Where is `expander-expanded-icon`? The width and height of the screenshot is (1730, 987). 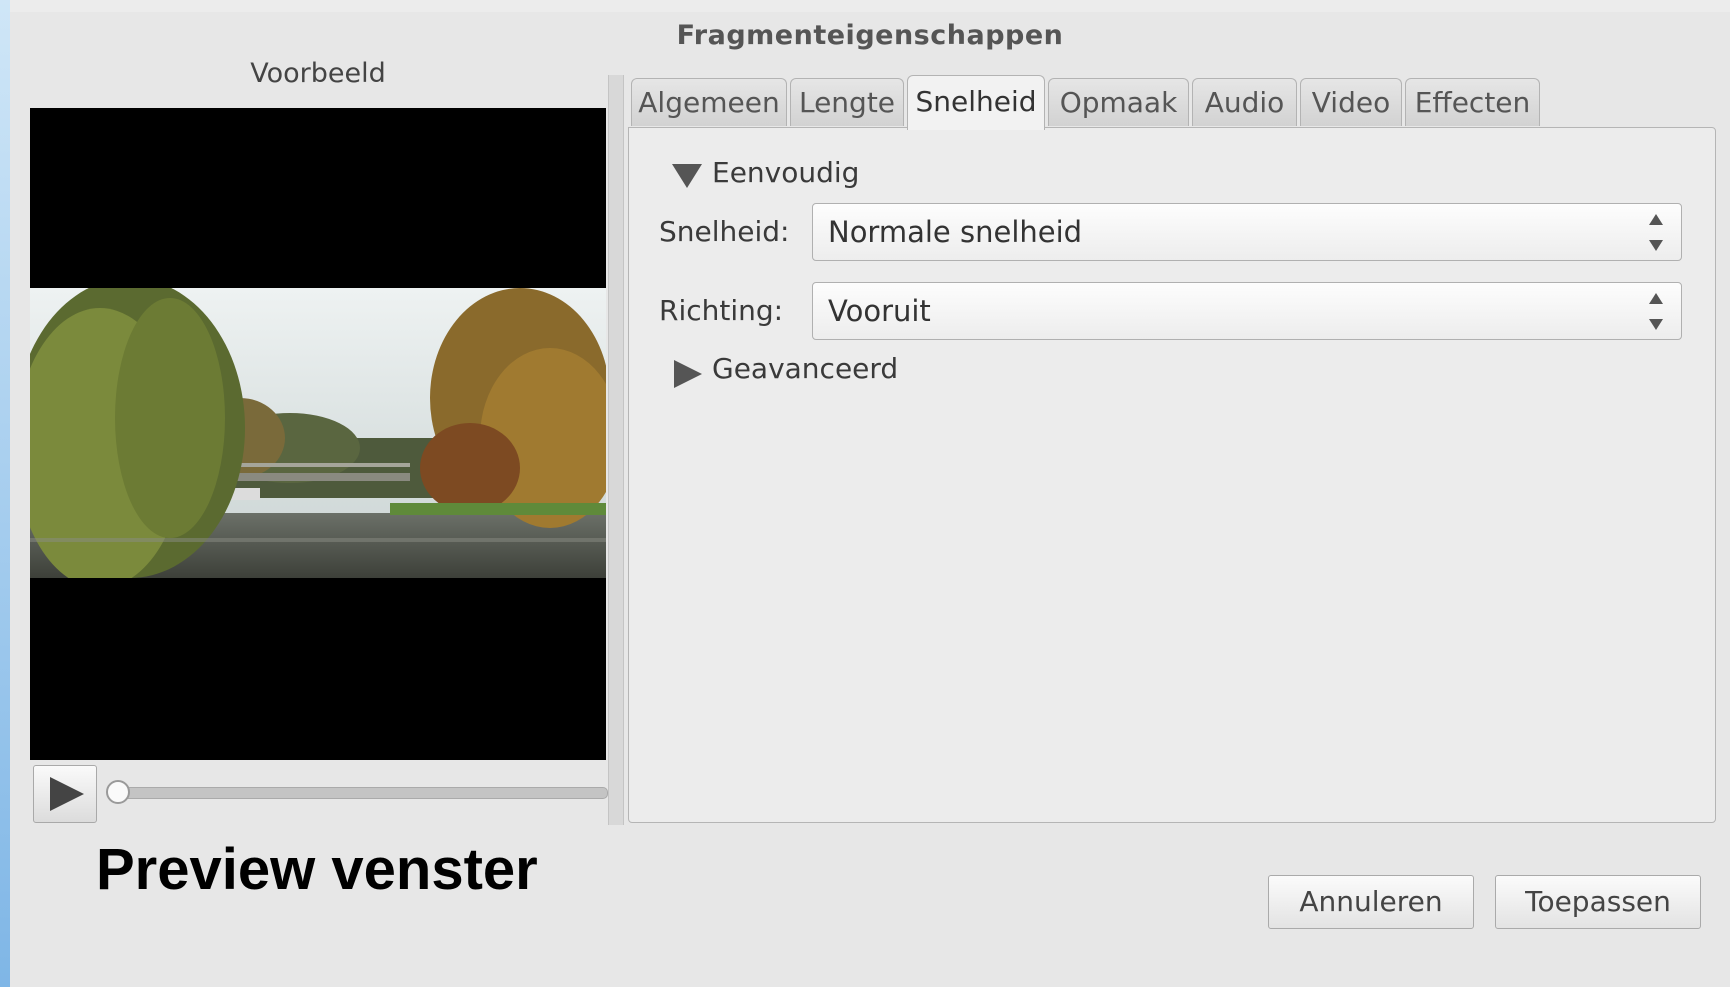
expander-expanded-icon is located at coordinates (687, 176).